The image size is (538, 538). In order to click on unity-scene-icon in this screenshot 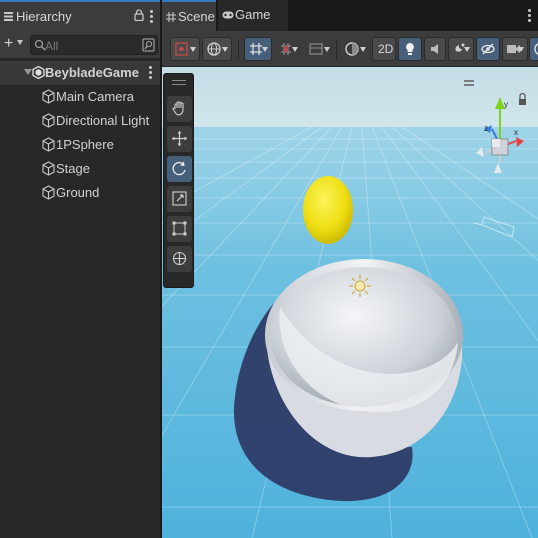, I will do `click(38, 72)`.